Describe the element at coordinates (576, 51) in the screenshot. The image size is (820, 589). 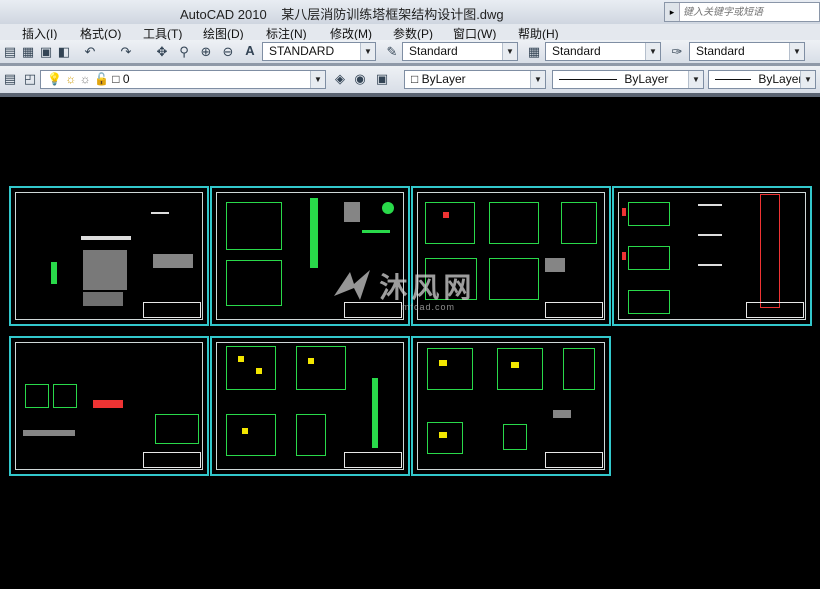
I see `table-style-value: Standard` at that location.